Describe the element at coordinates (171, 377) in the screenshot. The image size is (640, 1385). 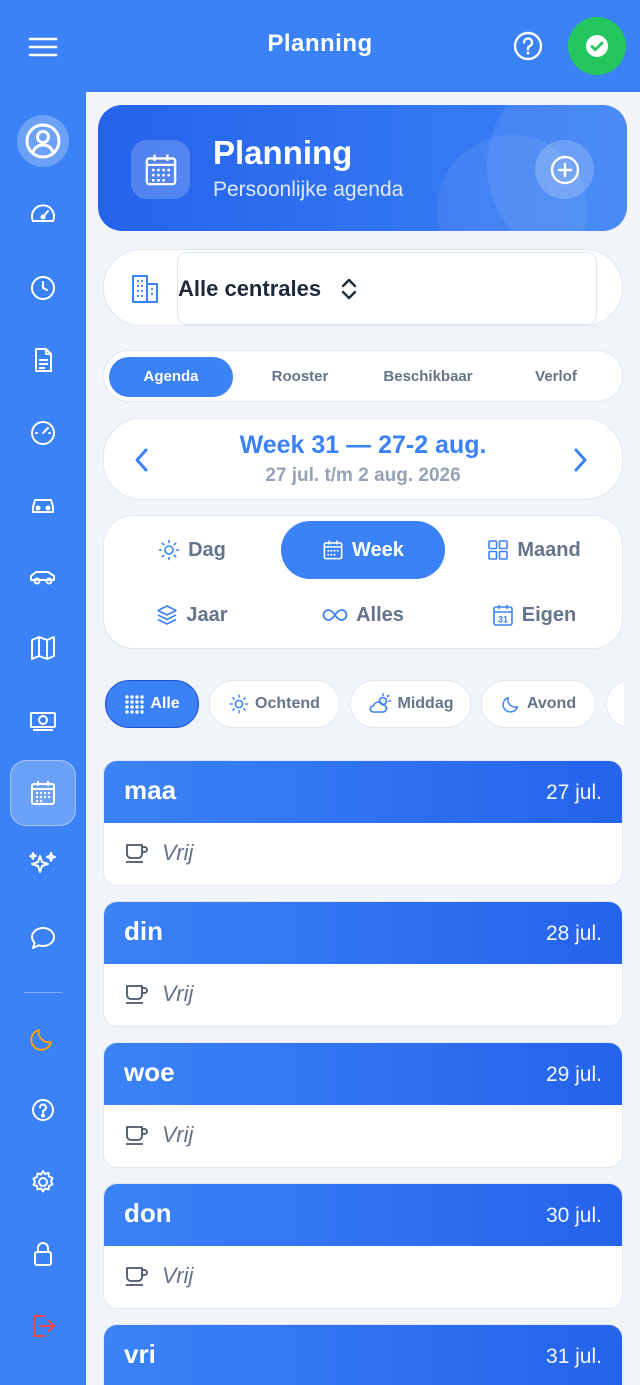
I see `tab-agenda: Agenda` at that location.